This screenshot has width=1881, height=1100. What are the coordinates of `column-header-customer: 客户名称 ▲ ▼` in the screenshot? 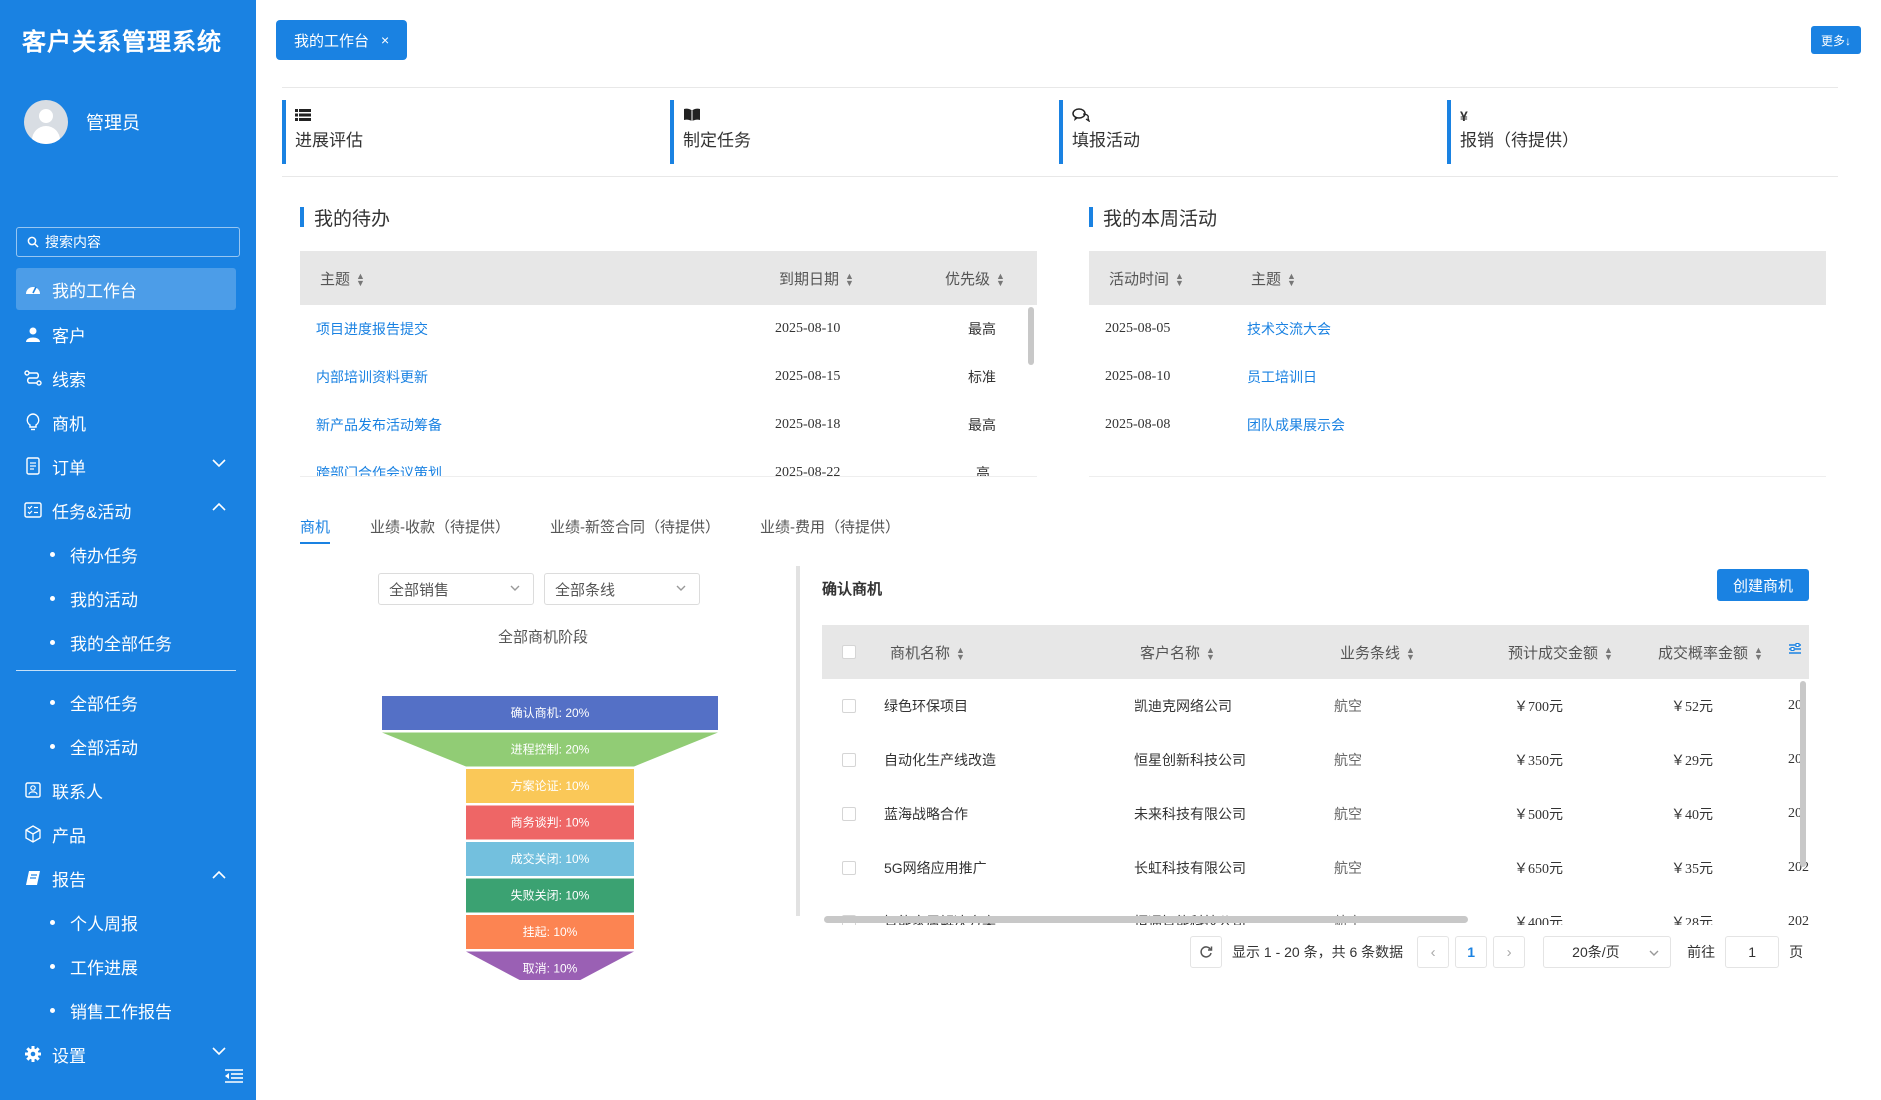 It's located at (1177, 652).